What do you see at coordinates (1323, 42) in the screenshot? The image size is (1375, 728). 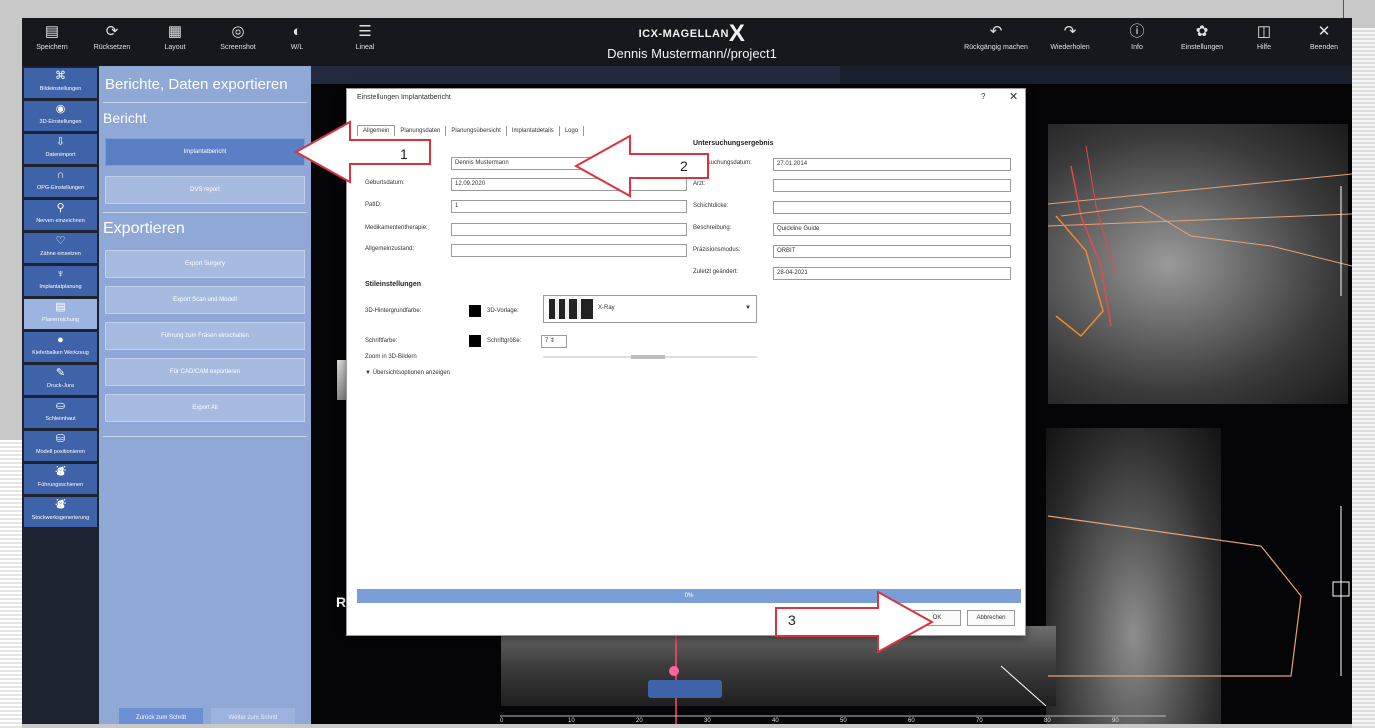 I see `exit-button: ✕ Beenden` at bounding box center [1323, 42].